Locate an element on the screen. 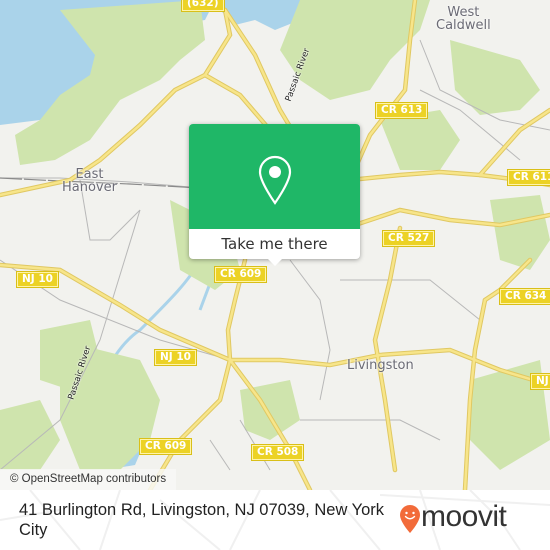 The image size is (550, 550). moovit-logo: moovit is located at coordinates (454, 518).